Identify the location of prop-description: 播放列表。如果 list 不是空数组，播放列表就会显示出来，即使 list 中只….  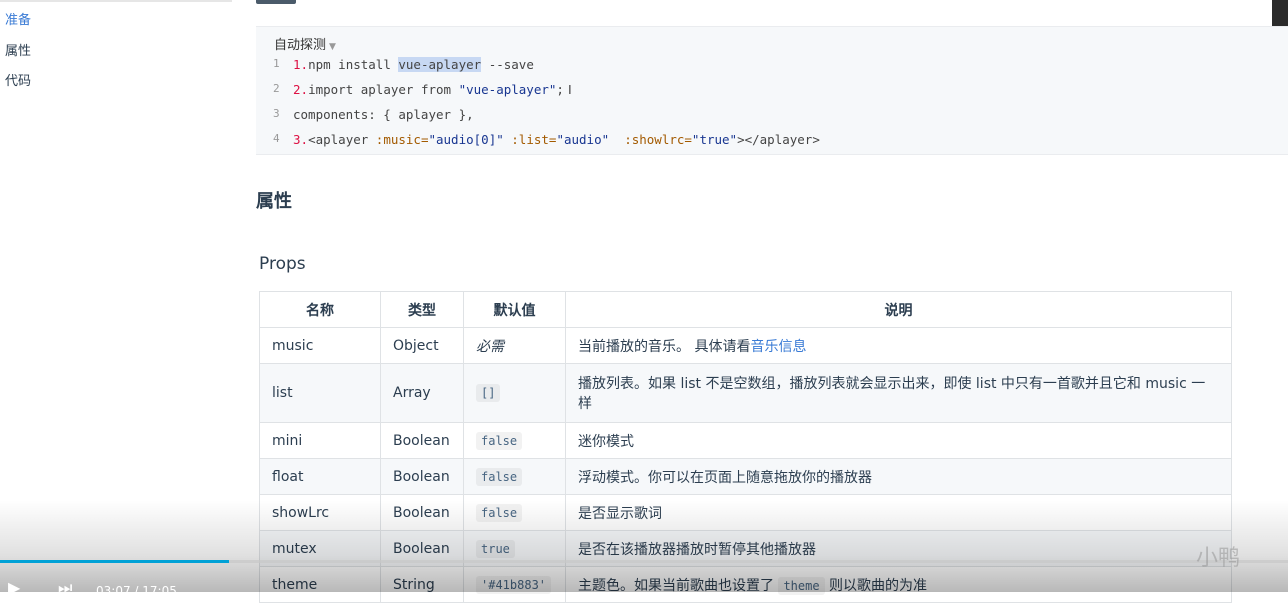
(892, 394).